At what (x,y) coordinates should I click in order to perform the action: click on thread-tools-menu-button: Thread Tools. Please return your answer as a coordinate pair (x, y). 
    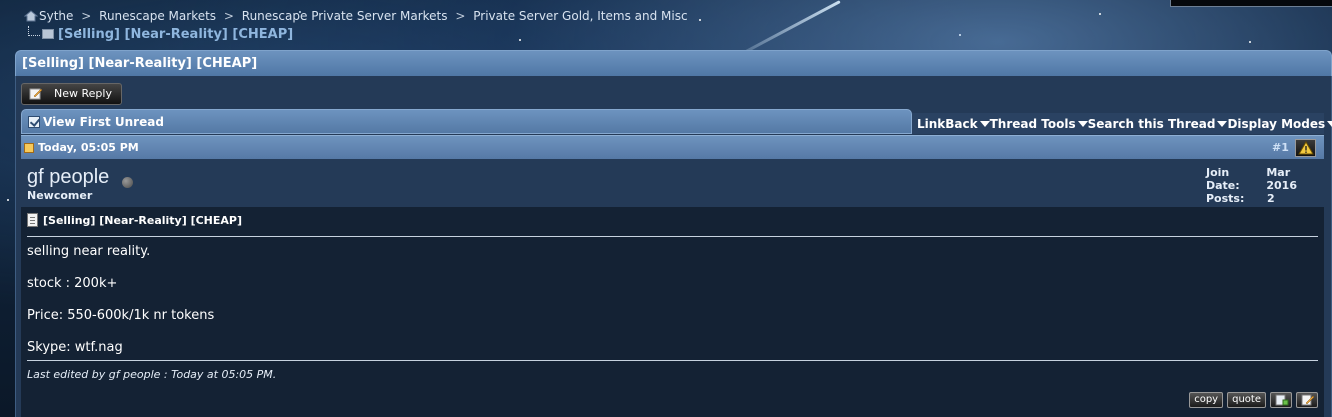
    Looking at the image, I should click on (1039, 124).